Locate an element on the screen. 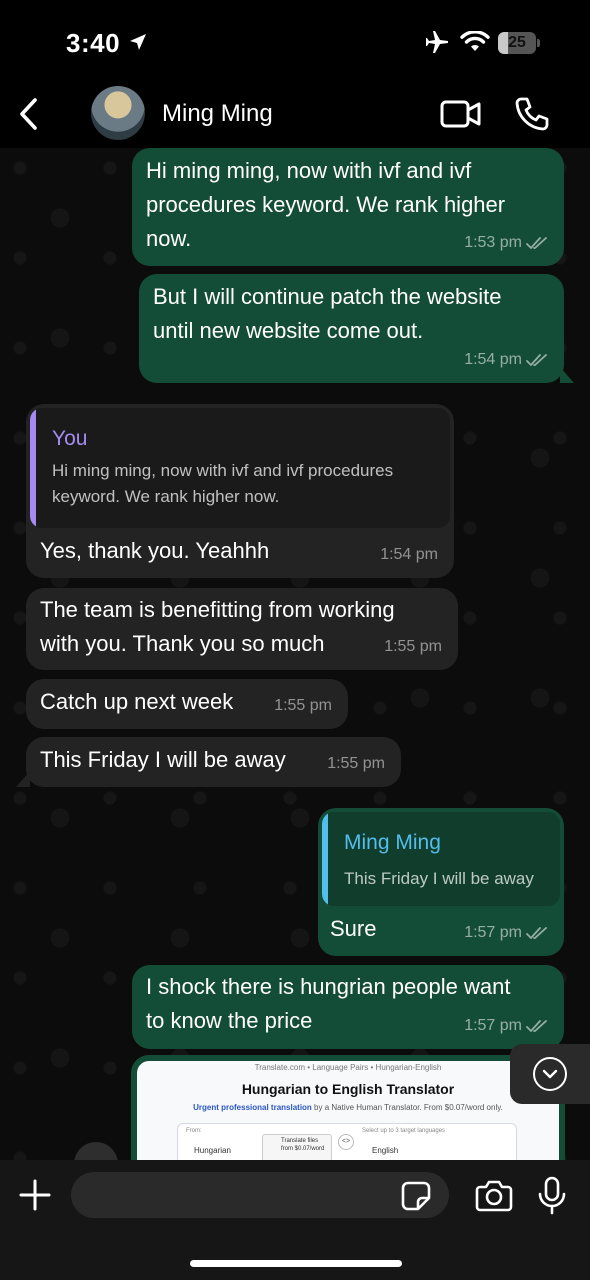  message-text: Catch up next week is located at coordinates (137, 701).